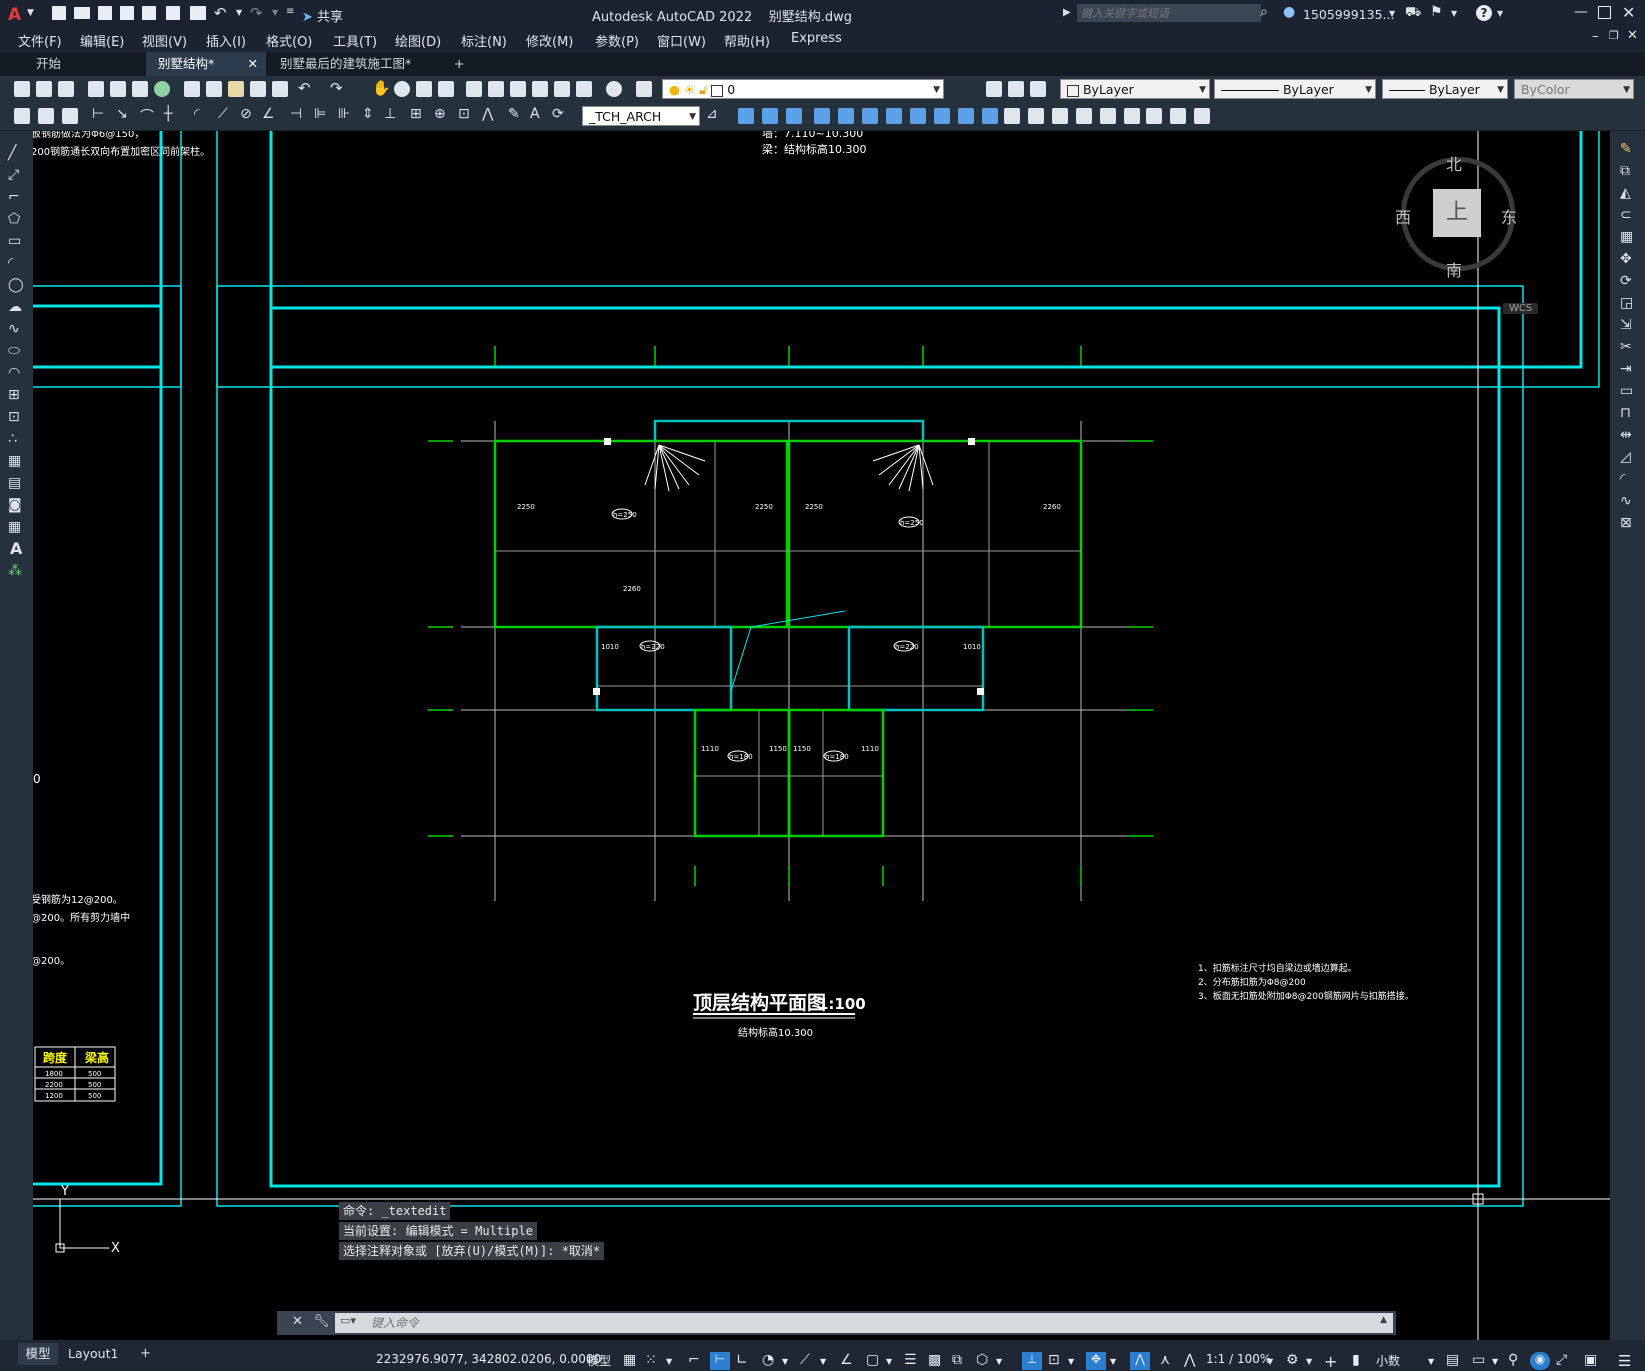 The image size is (1645, 1371). I want to click on layer-previous-icon, so click(1016, 89).